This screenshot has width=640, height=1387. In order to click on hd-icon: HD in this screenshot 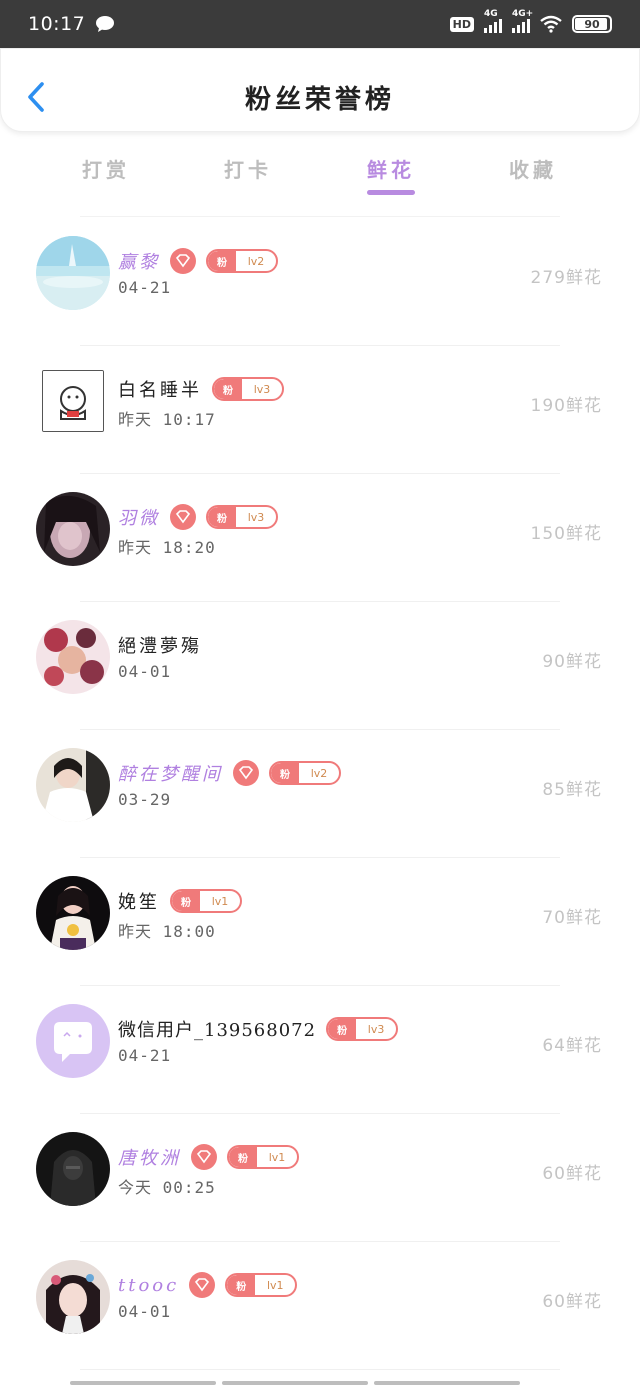, I will do `click(461, 24)`.